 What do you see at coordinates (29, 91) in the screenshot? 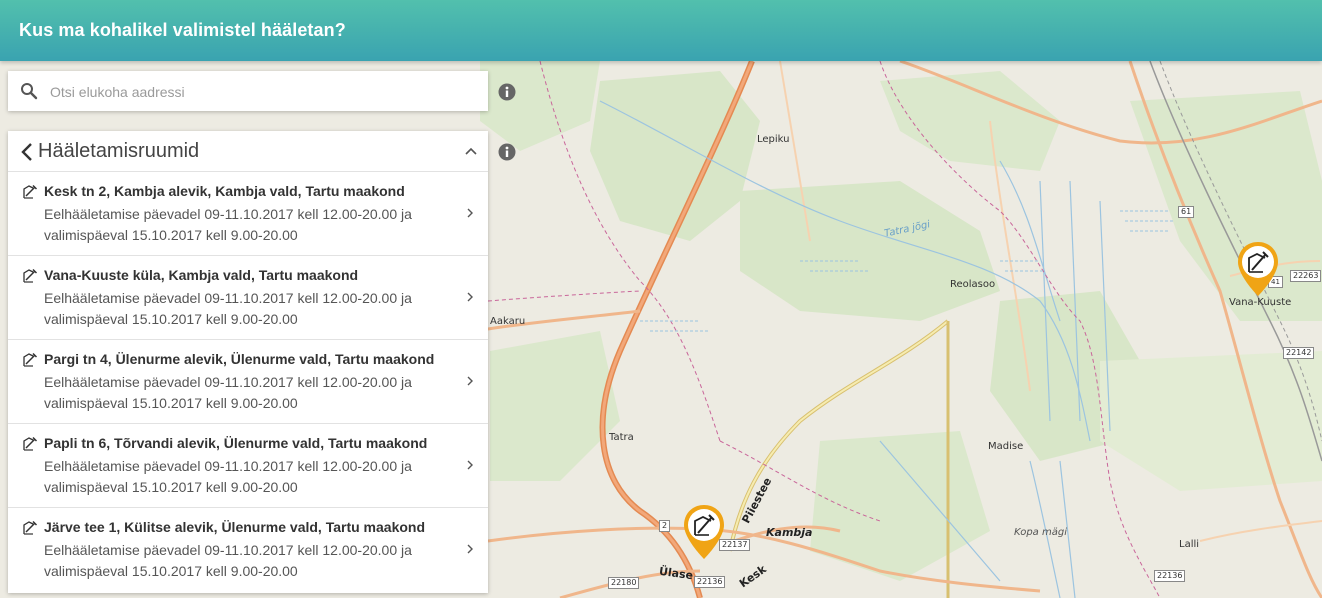
I see `search-icon` at bounding box center [29, 91].